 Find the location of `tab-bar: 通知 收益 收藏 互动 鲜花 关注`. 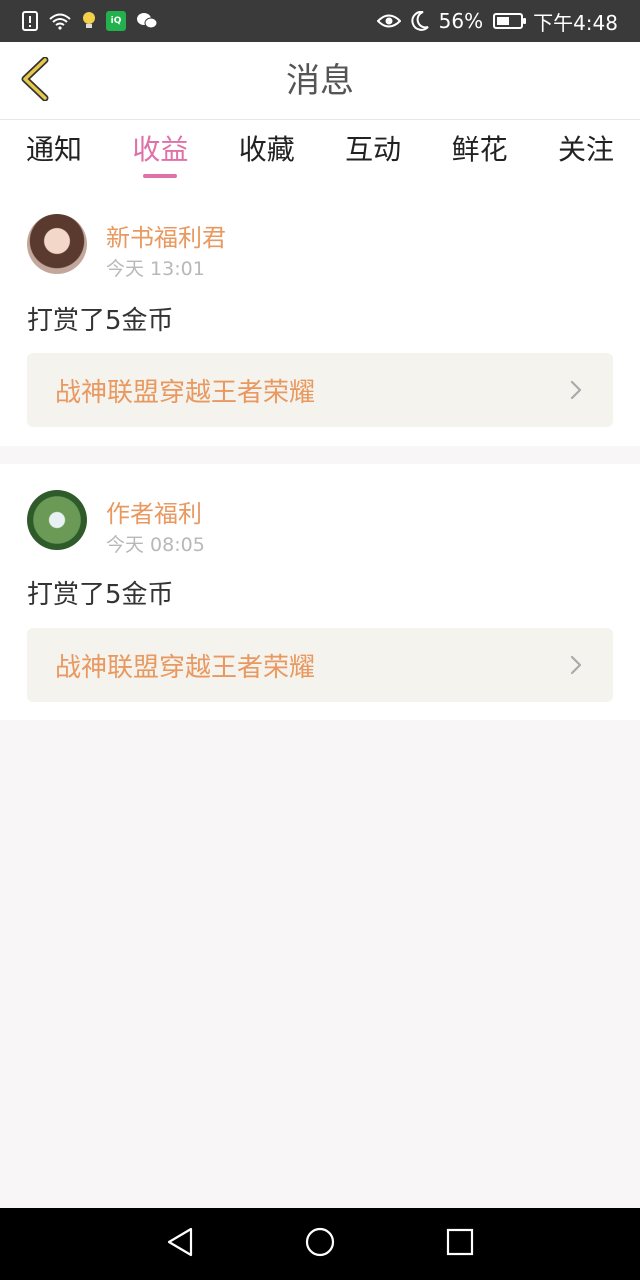

tab-bar: 通知 收益 收藏 互动 鲜花 关注 is located at coordinates (320, 152).